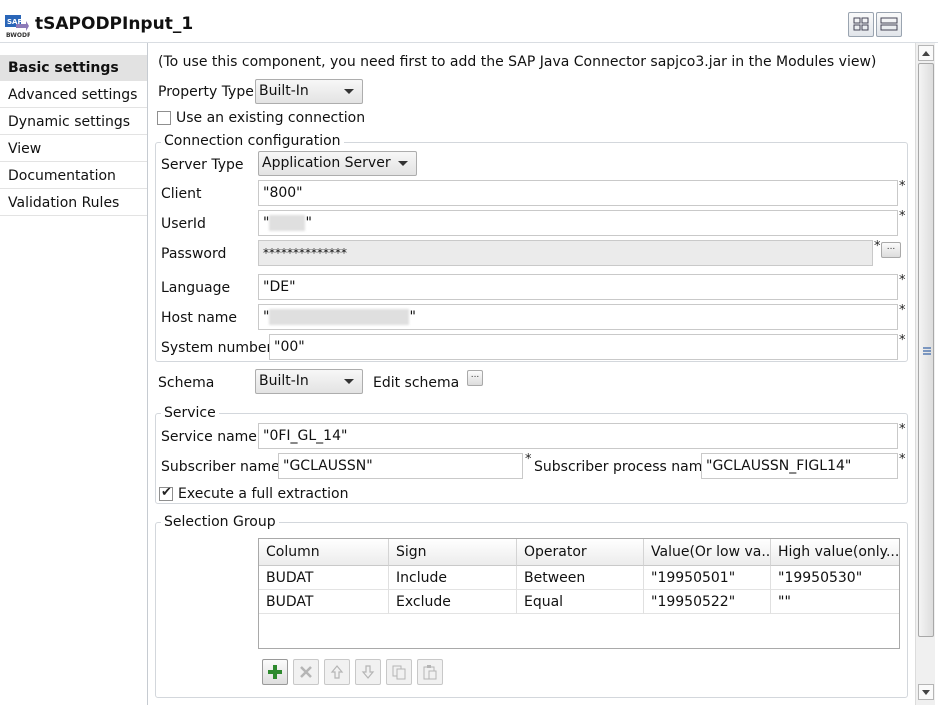 This screenshot has width=938, height=705. I want to click on subscriber-process-name-label: Subscriber process name, so click(622, 467).